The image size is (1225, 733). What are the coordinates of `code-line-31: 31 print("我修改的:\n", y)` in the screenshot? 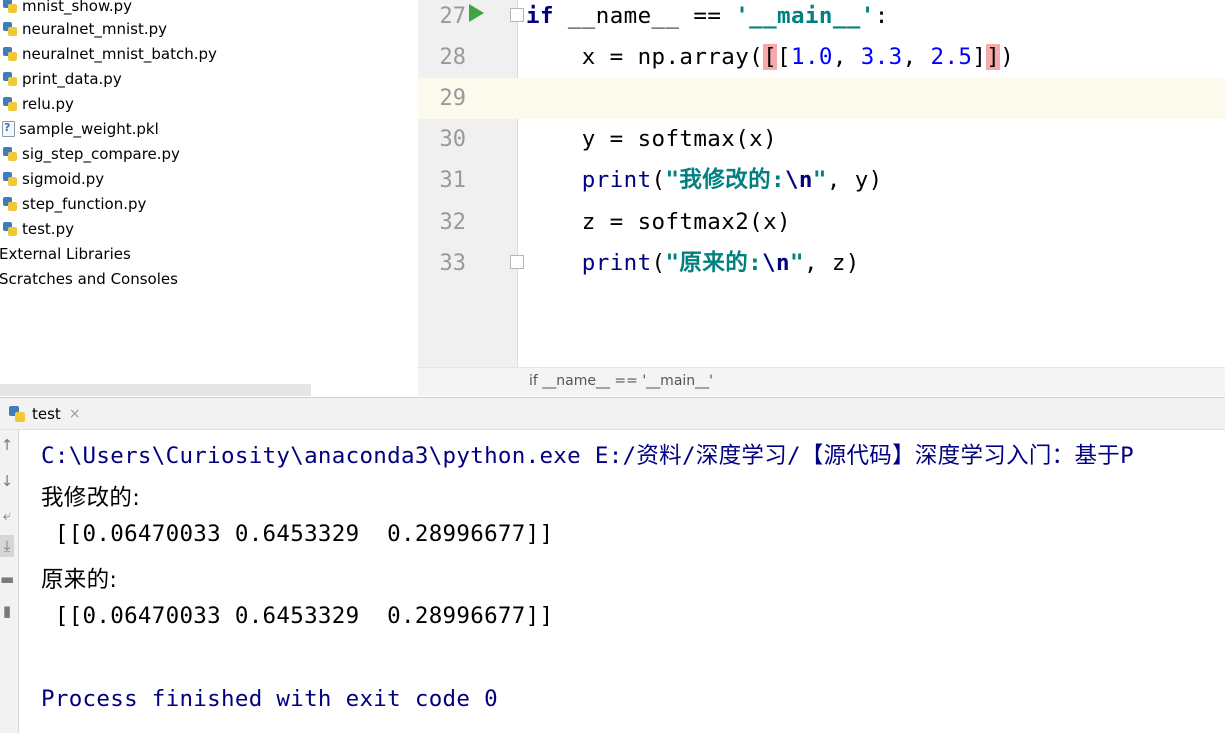 It's located at (821, 180).